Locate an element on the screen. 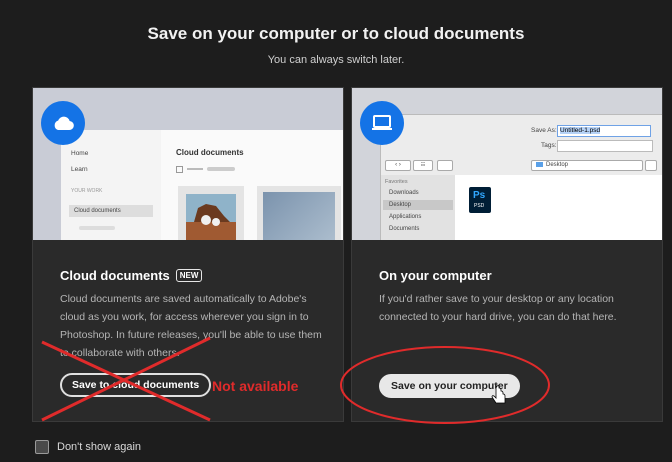 The width and height of the screenshot is (672, 462). new-badge: NEW is located at coordinates (189, 275).